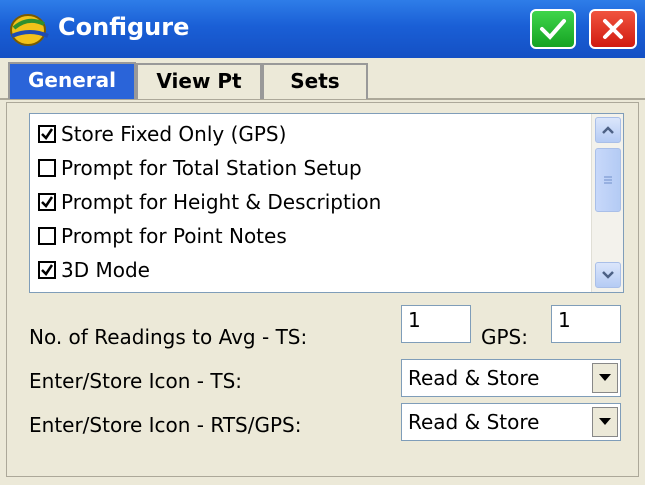 The height and width of the screenshot is (485, 645). Describe the element at coordinates (168, 337) in the screenshot. I see `readings-label: No. of Readings to Avg - TS:` at that location.